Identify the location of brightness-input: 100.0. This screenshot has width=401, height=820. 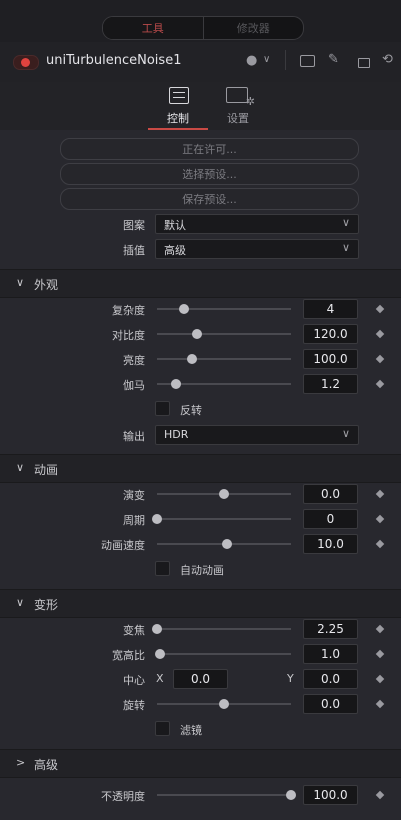
(330, 359).